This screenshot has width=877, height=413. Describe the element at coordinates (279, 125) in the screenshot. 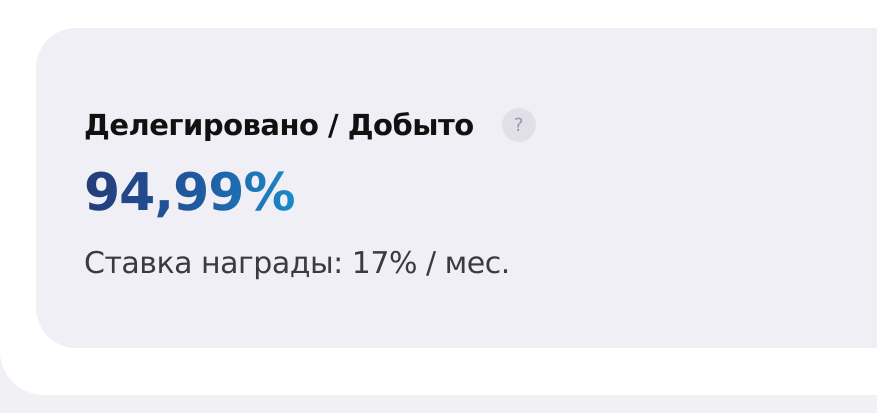

I see `card-title: Делегировано / Добыто` at that location.